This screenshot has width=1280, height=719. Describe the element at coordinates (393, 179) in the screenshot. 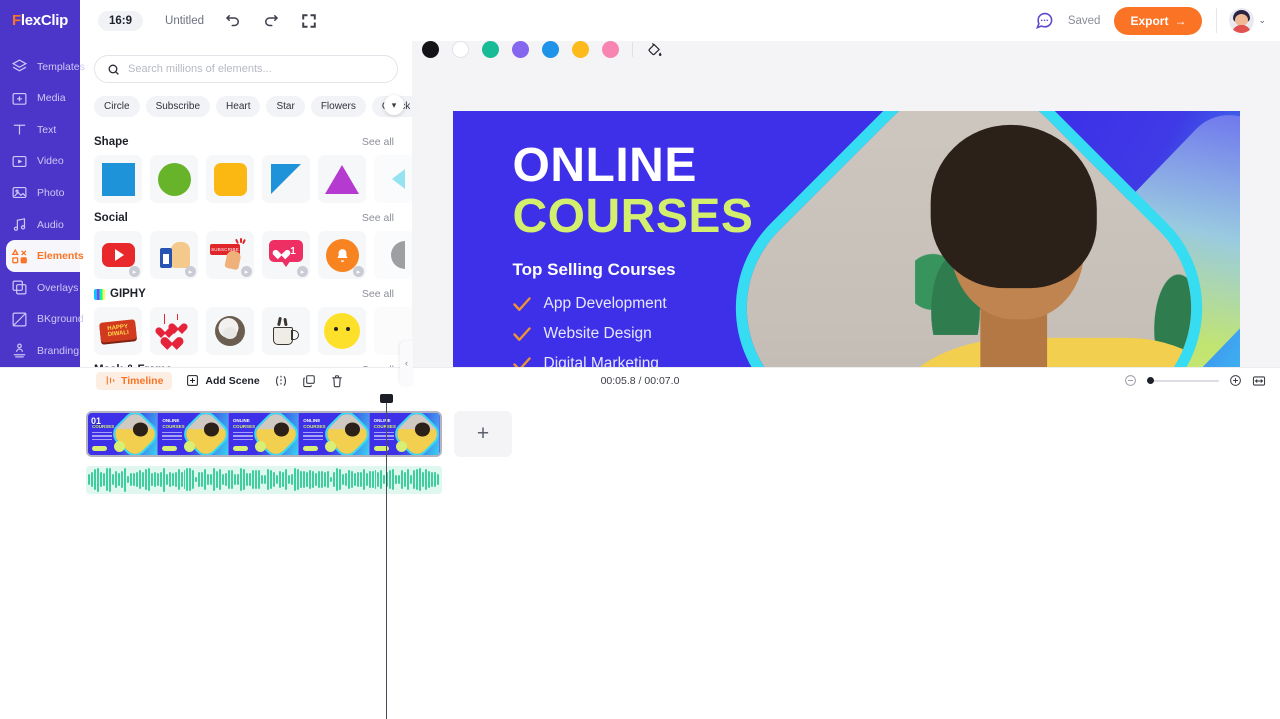

I see `shape-arrow-partial` at that location.